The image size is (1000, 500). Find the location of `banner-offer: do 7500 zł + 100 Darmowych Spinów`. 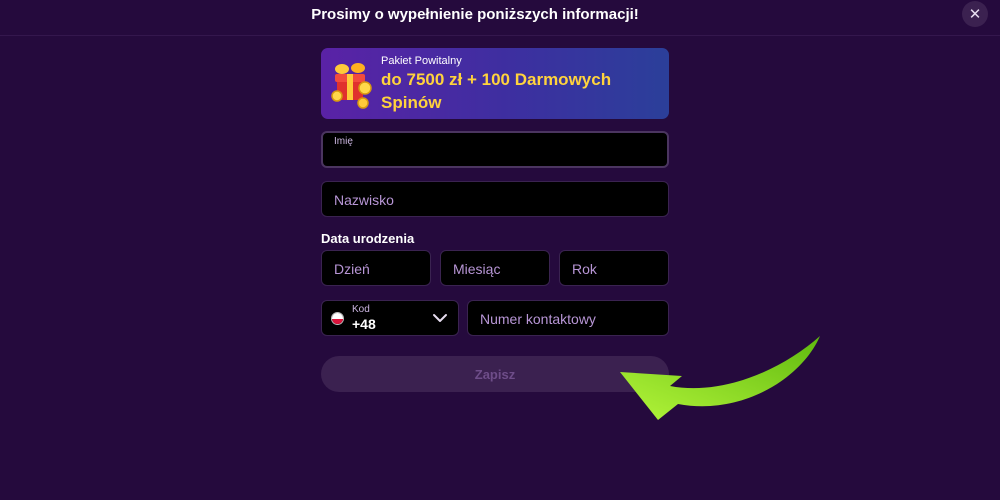

banner-offer: do 7500 zł + 100 Darmowych Spinów is located at coordinates (496, 91).